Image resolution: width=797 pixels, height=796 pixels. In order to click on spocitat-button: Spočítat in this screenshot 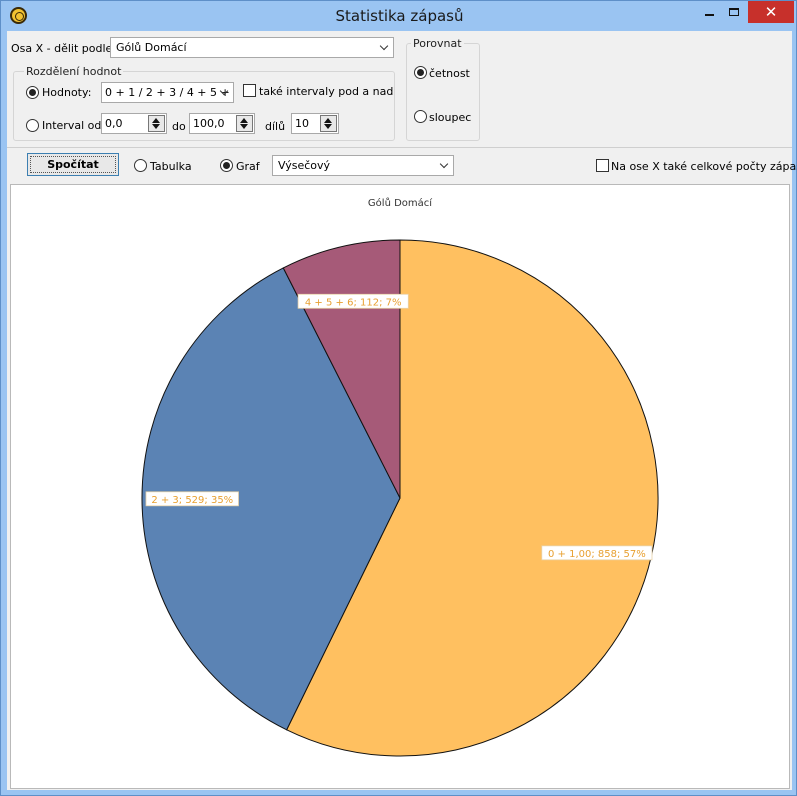, I will do `click(73, 164)`.